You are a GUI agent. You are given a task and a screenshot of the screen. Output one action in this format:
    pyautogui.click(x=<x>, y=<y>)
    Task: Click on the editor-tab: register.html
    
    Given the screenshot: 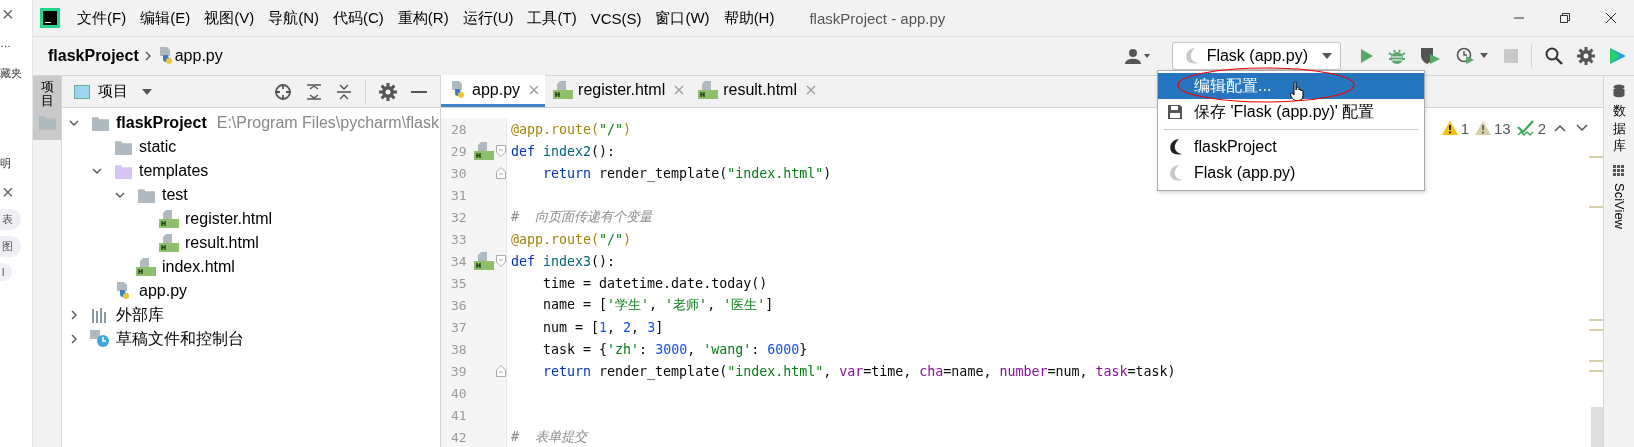 What is the action you would take?
    pyautogui.click(x=618, y=91)
    